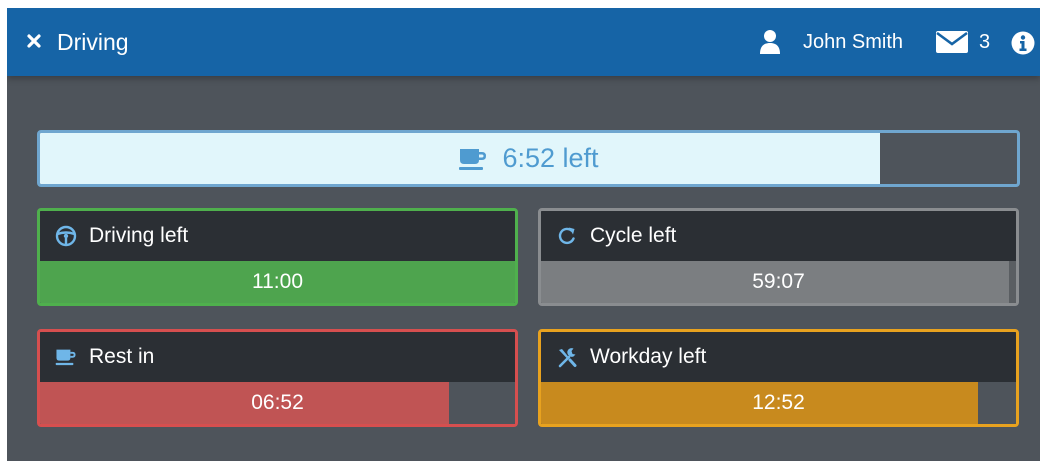  I want to click on top-bar: Driving John Smith 3, so click(523, 42).